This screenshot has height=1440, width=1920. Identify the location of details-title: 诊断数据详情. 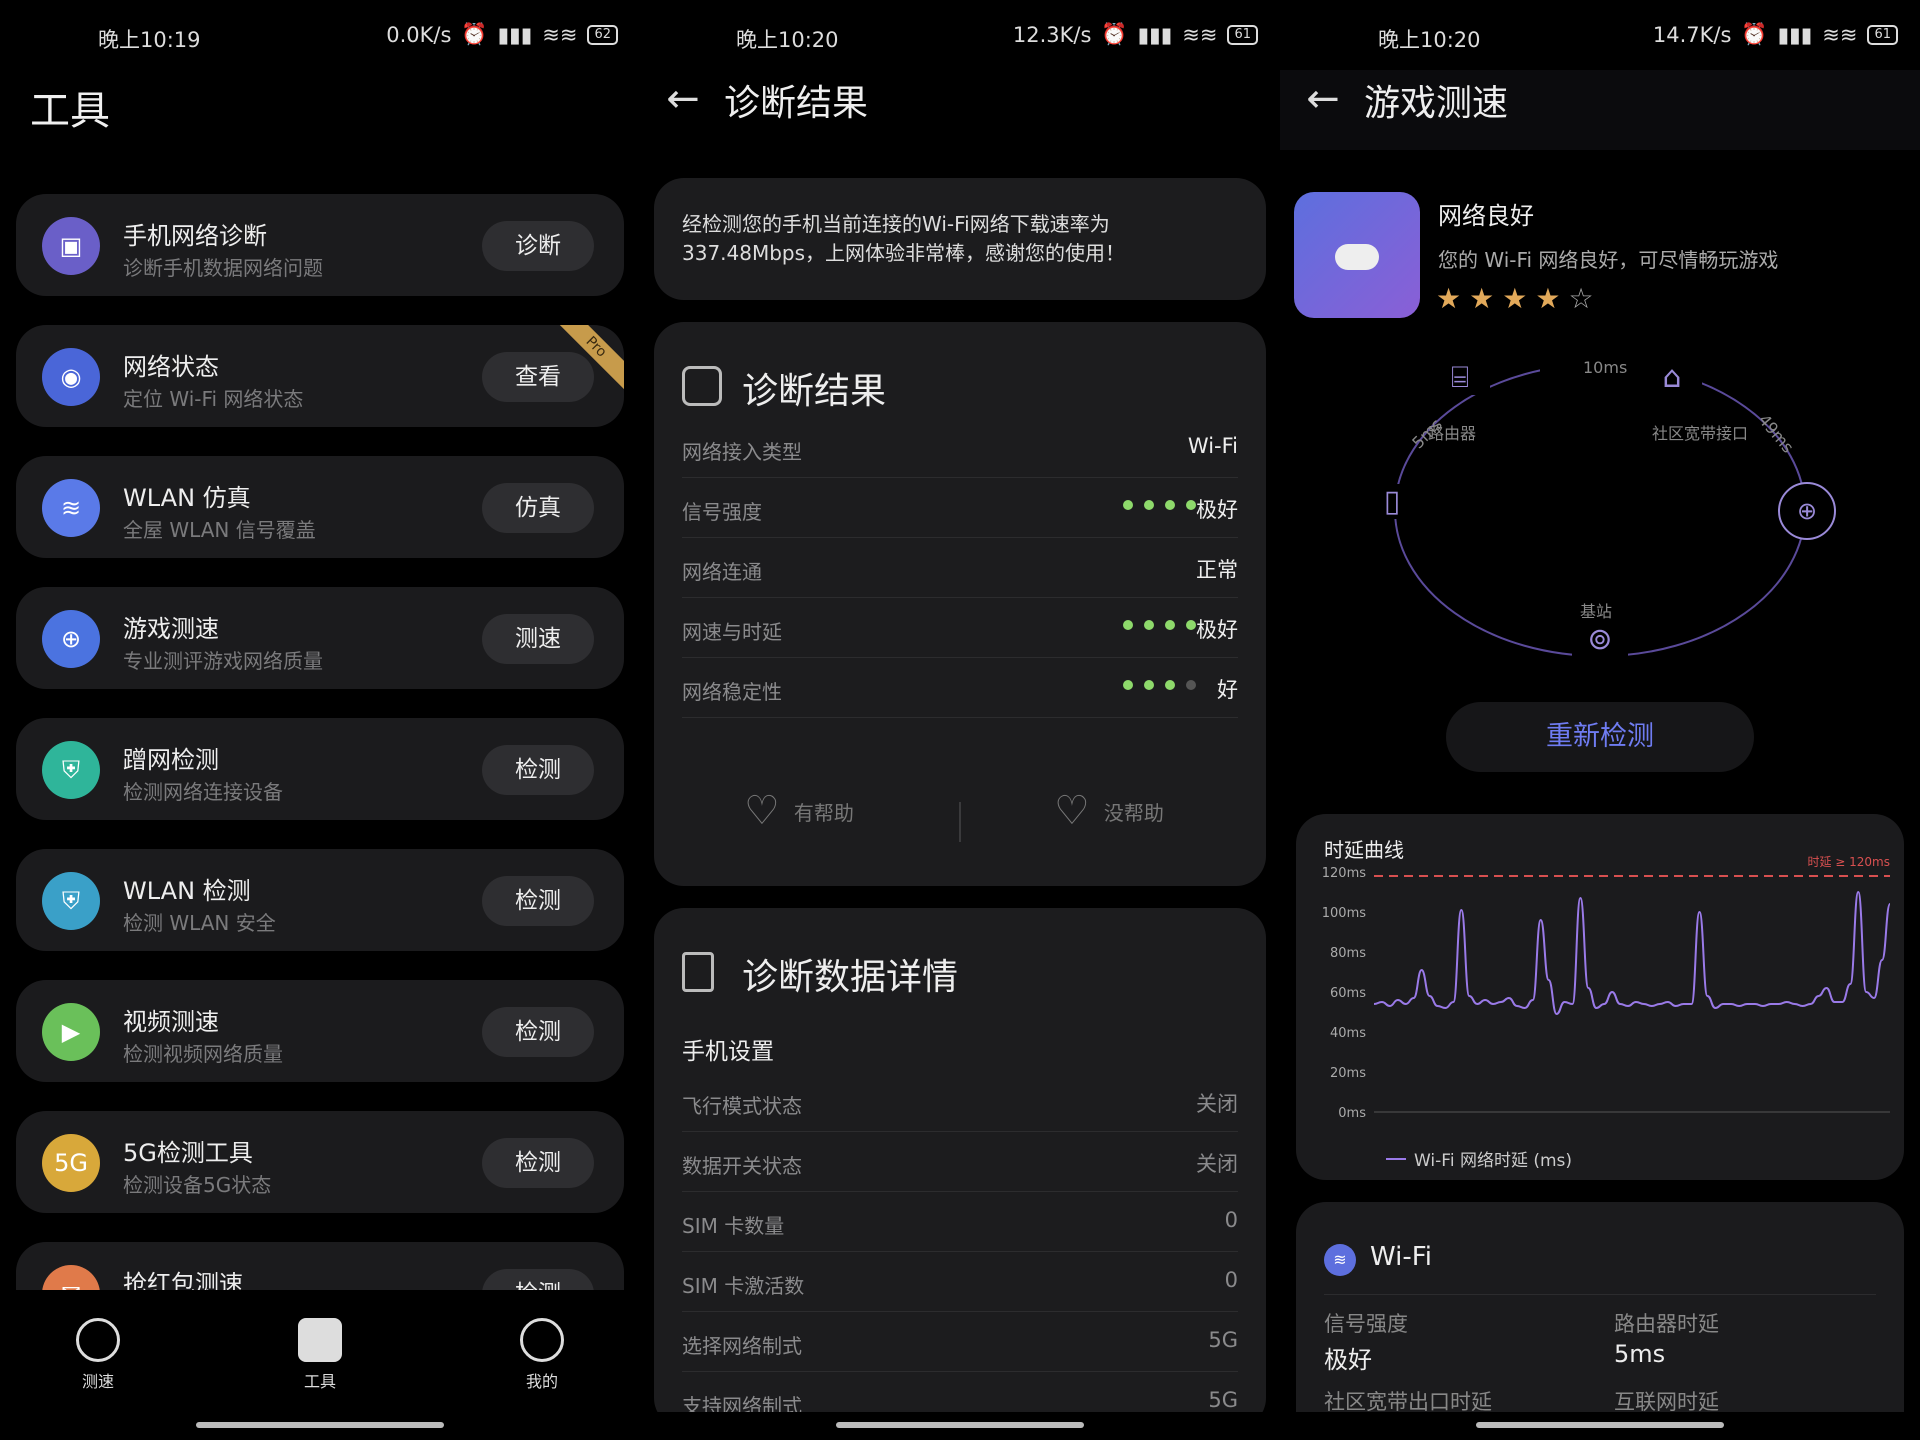
(850, 977).